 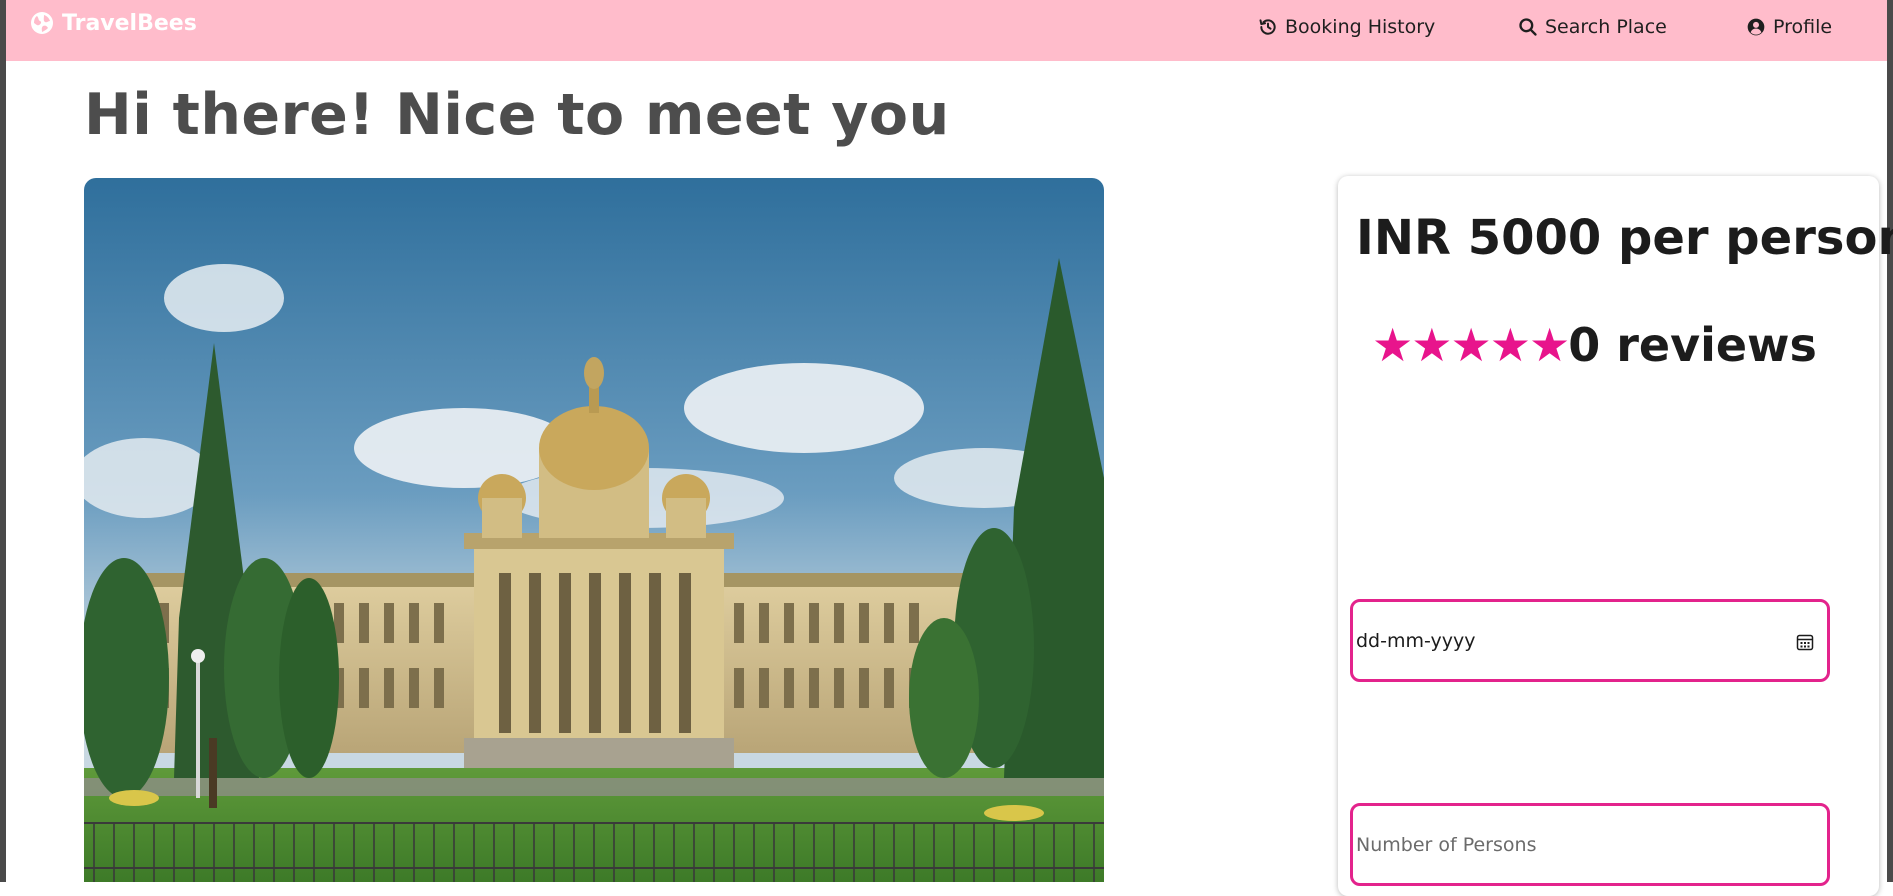 I want to click on brand-logo: TravelBees, so click(x=113, y=23).